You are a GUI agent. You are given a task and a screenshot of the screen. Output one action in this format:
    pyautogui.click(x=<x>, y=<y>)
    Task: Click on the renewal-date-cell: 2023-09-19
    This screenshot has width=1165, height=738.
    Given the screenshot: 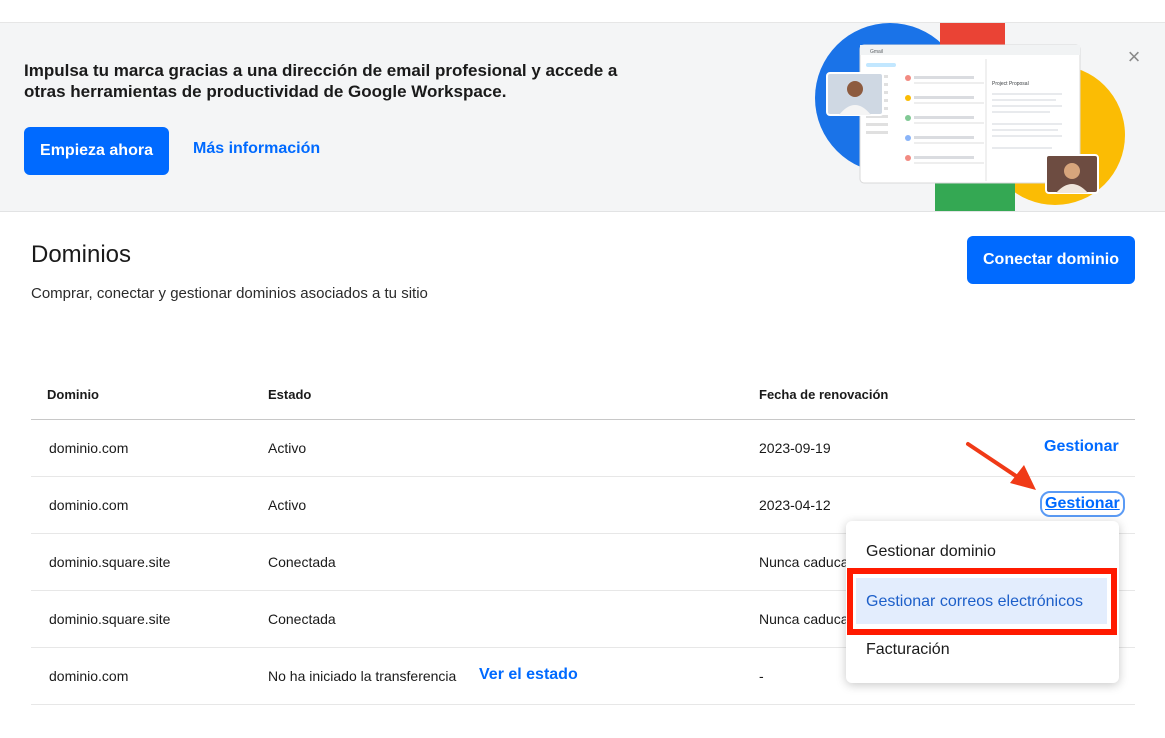 What is the action you would take?
    pyautogui.click(x=795, y=448)
    